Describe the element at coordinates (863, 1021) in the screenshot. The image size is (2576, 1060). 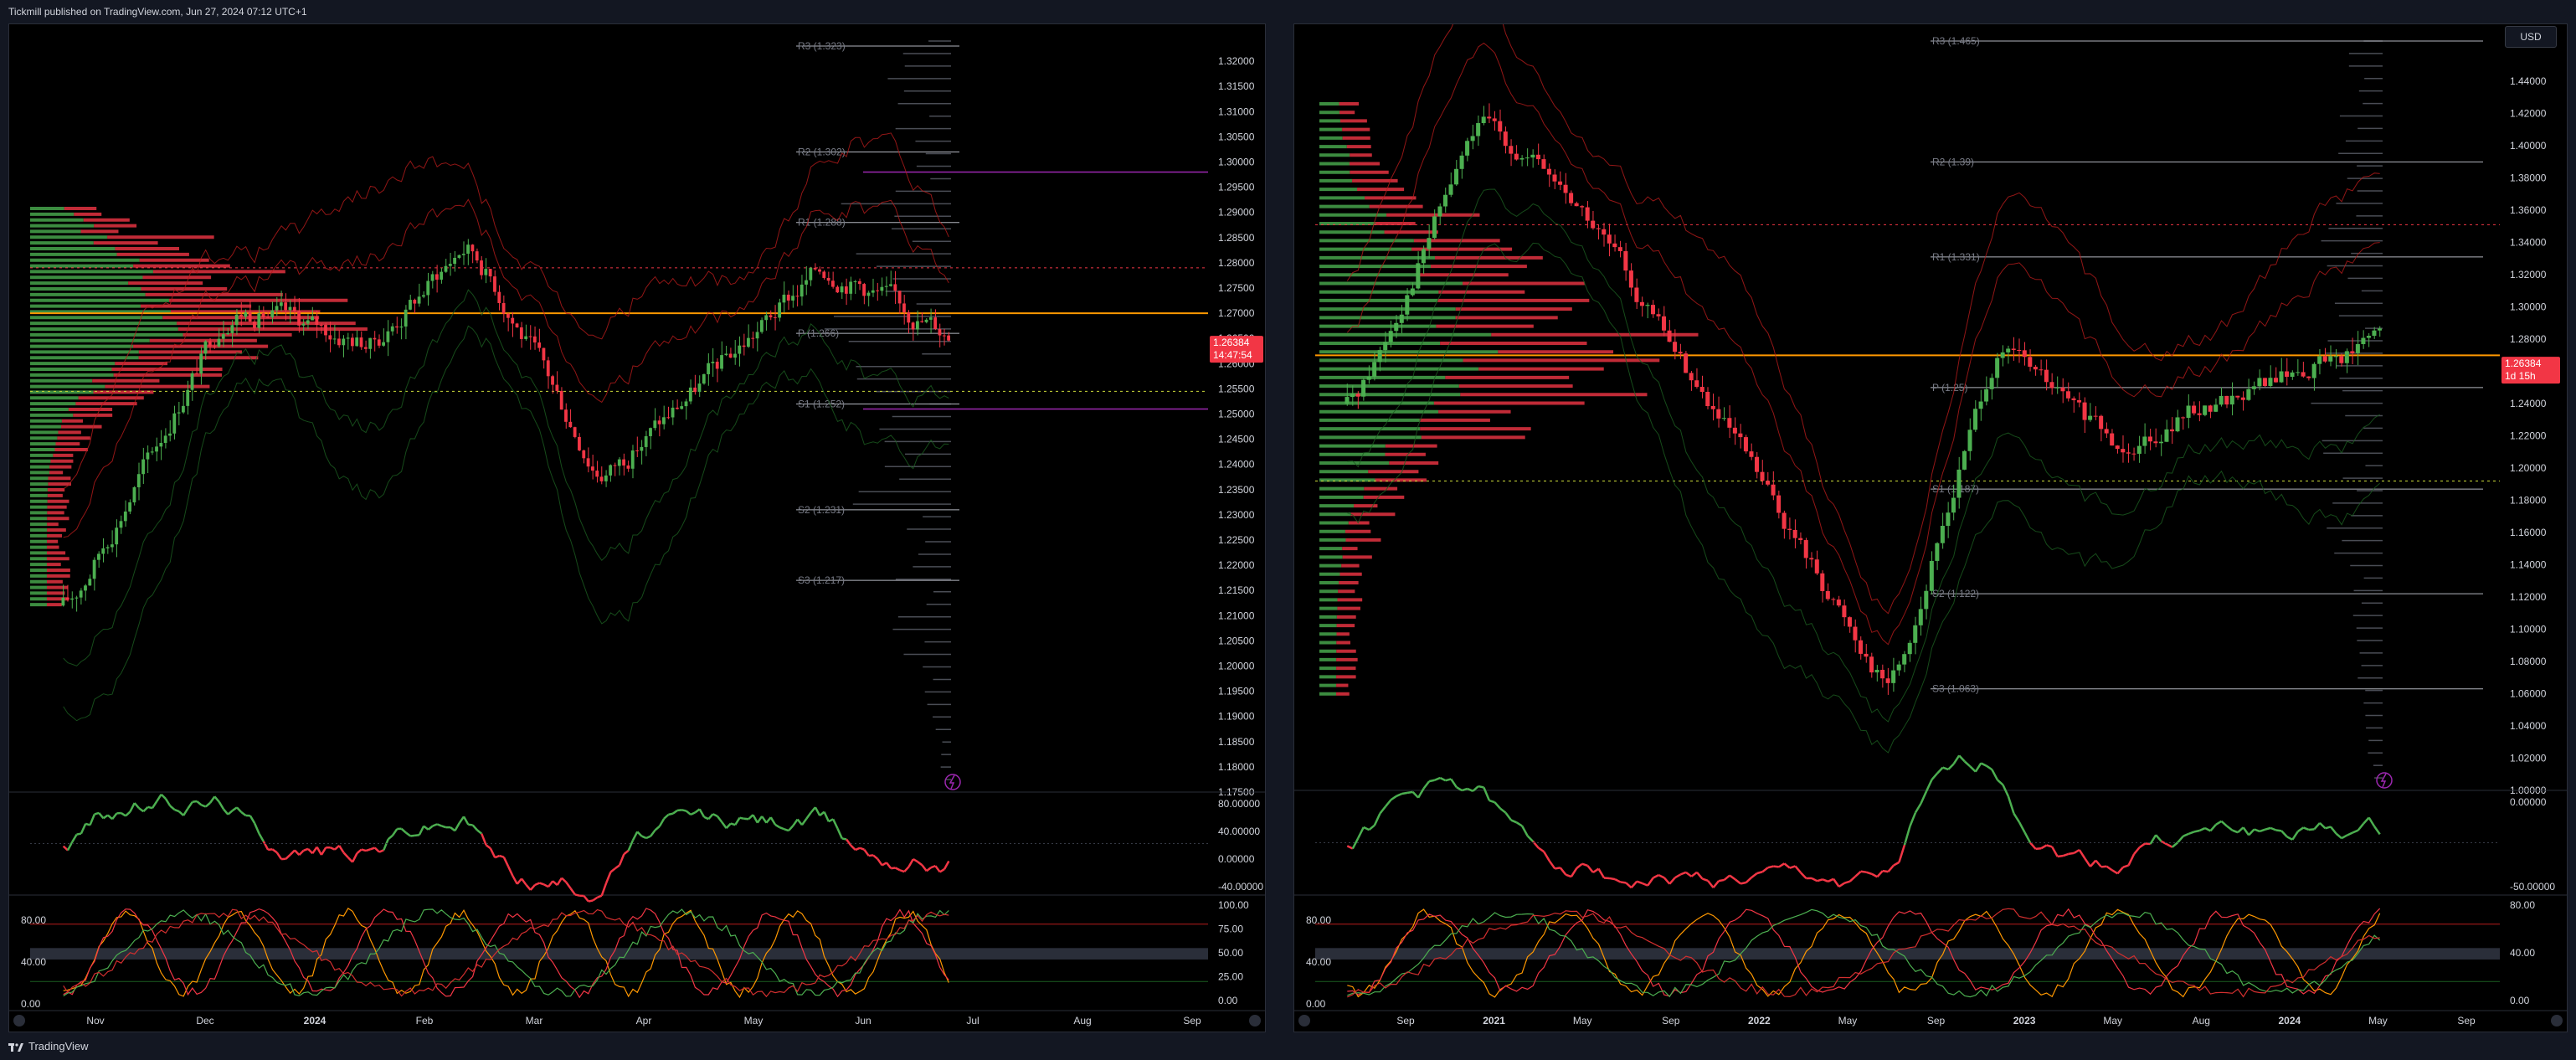
I see `time-axis-label: Jun` at that location.